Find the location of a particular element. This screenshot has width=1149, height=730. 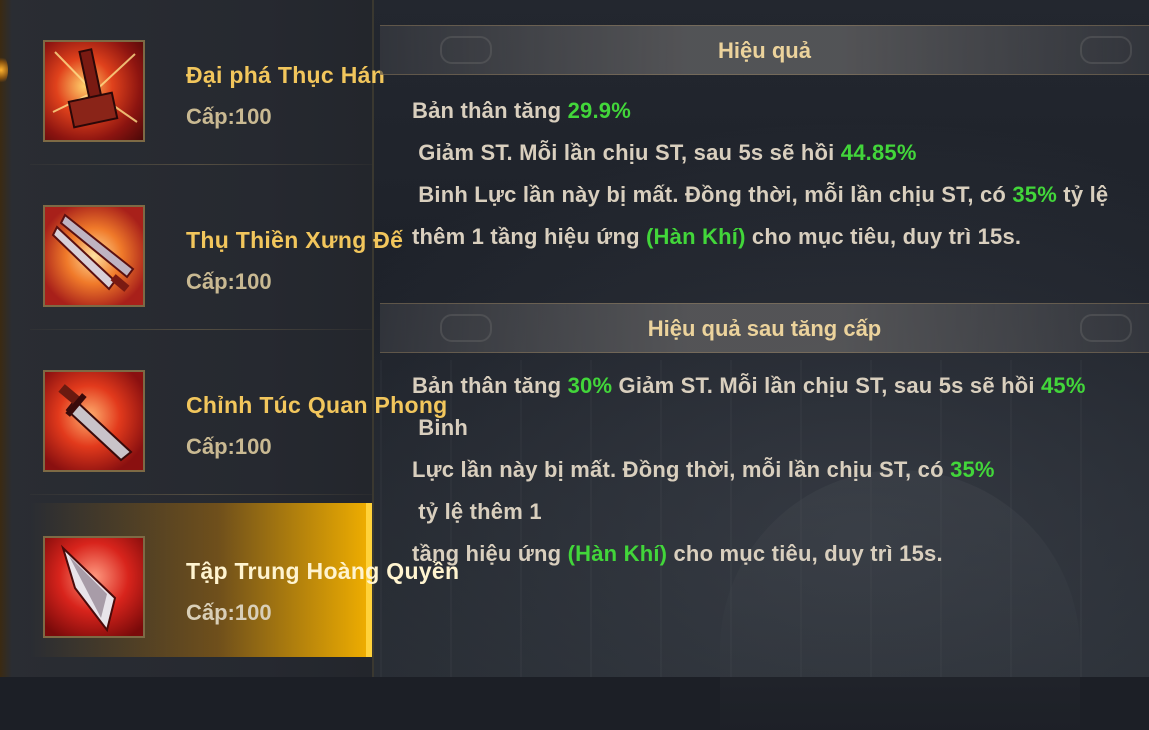

effect-title: Hiệu quả is located at coordinates (764, 50).